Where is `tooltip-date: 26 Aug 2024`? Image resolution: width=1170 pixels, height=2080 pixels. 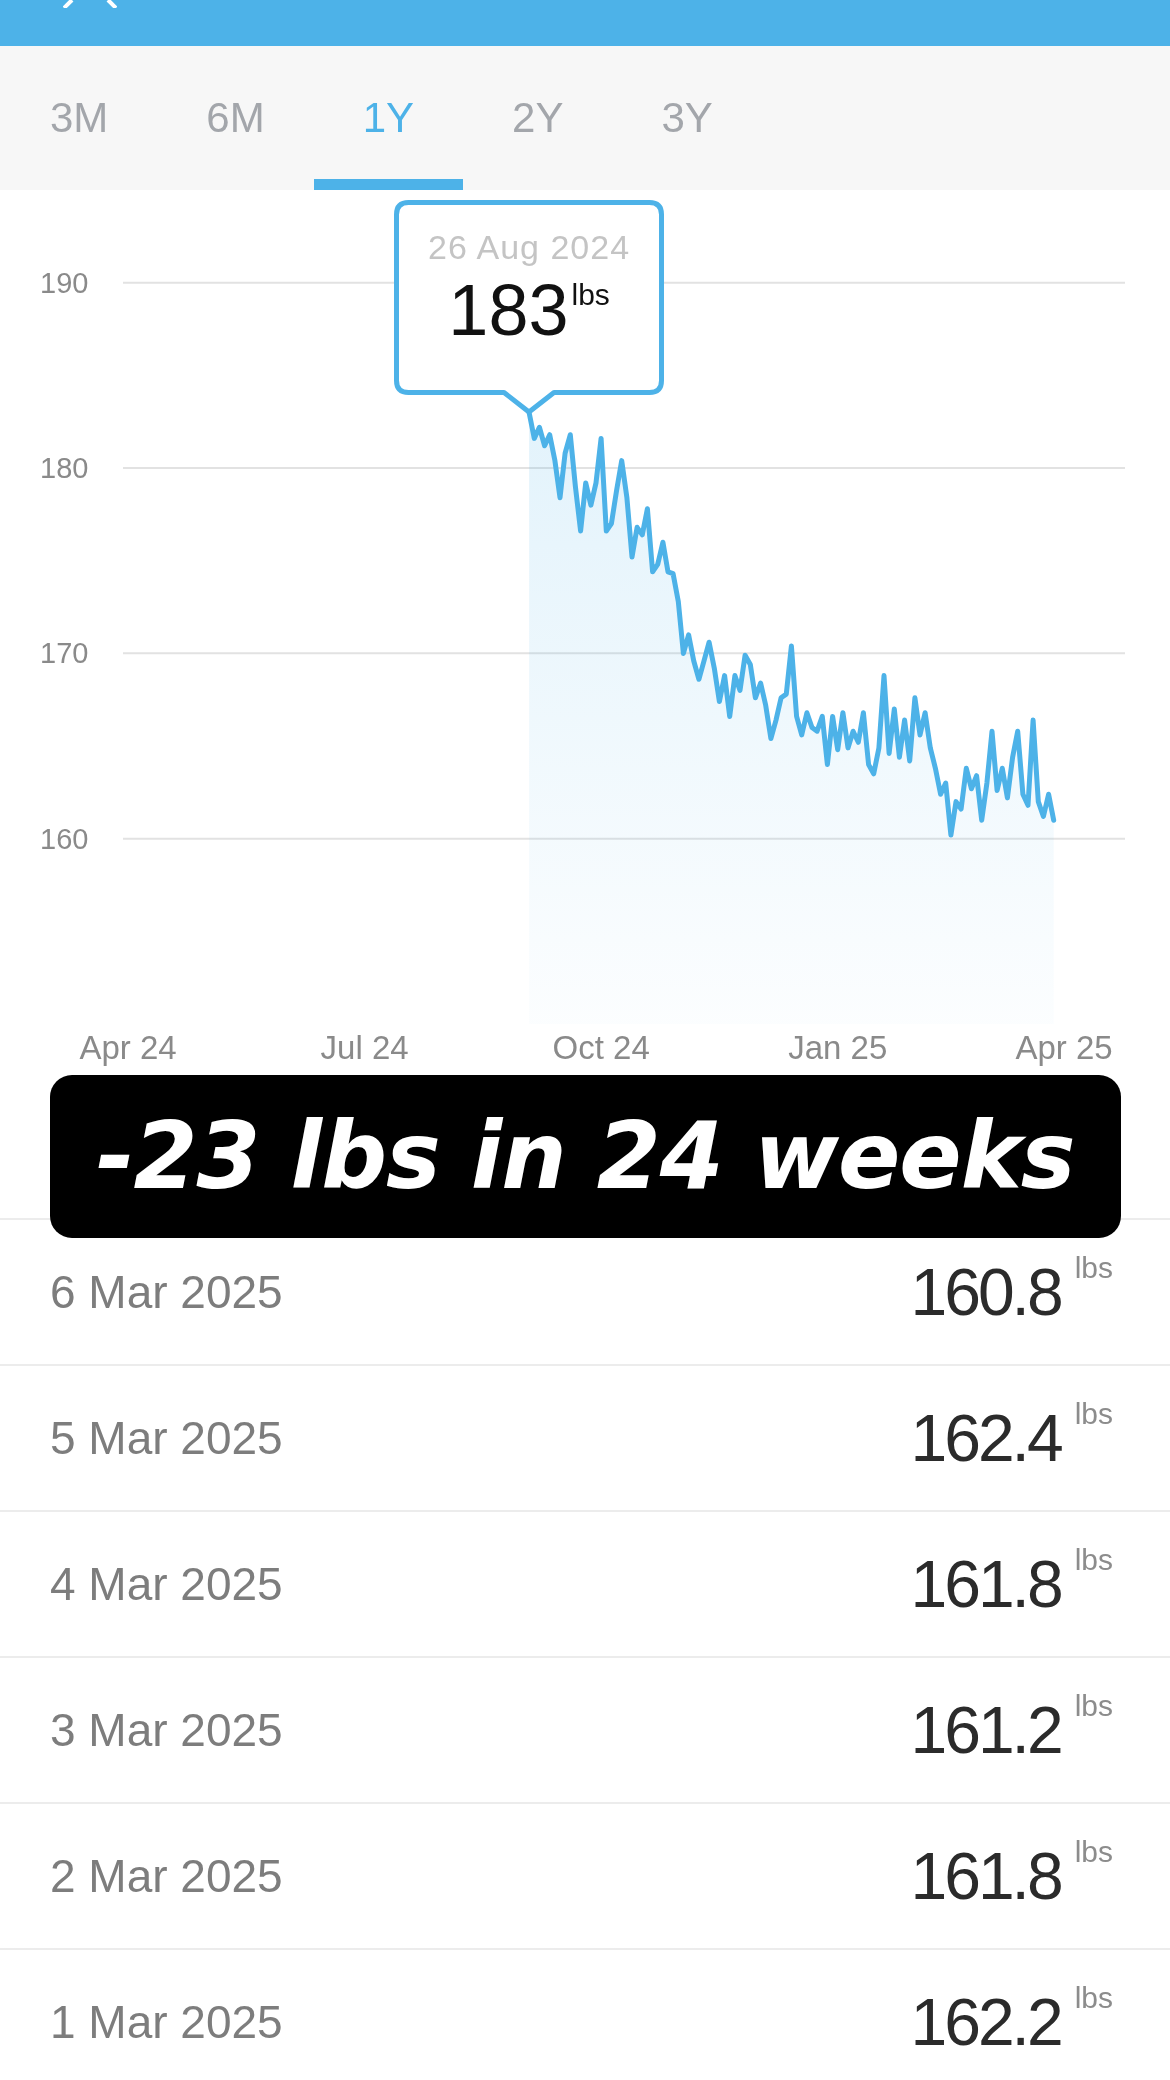
tooltip-date: 26 Aug 2024 is located at coordinates (529, 247).